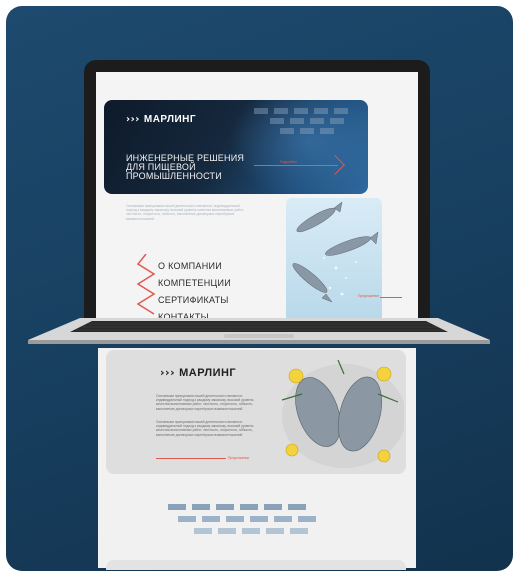  I want to click on logo-mark-icon: ›››, so click(133, 119).